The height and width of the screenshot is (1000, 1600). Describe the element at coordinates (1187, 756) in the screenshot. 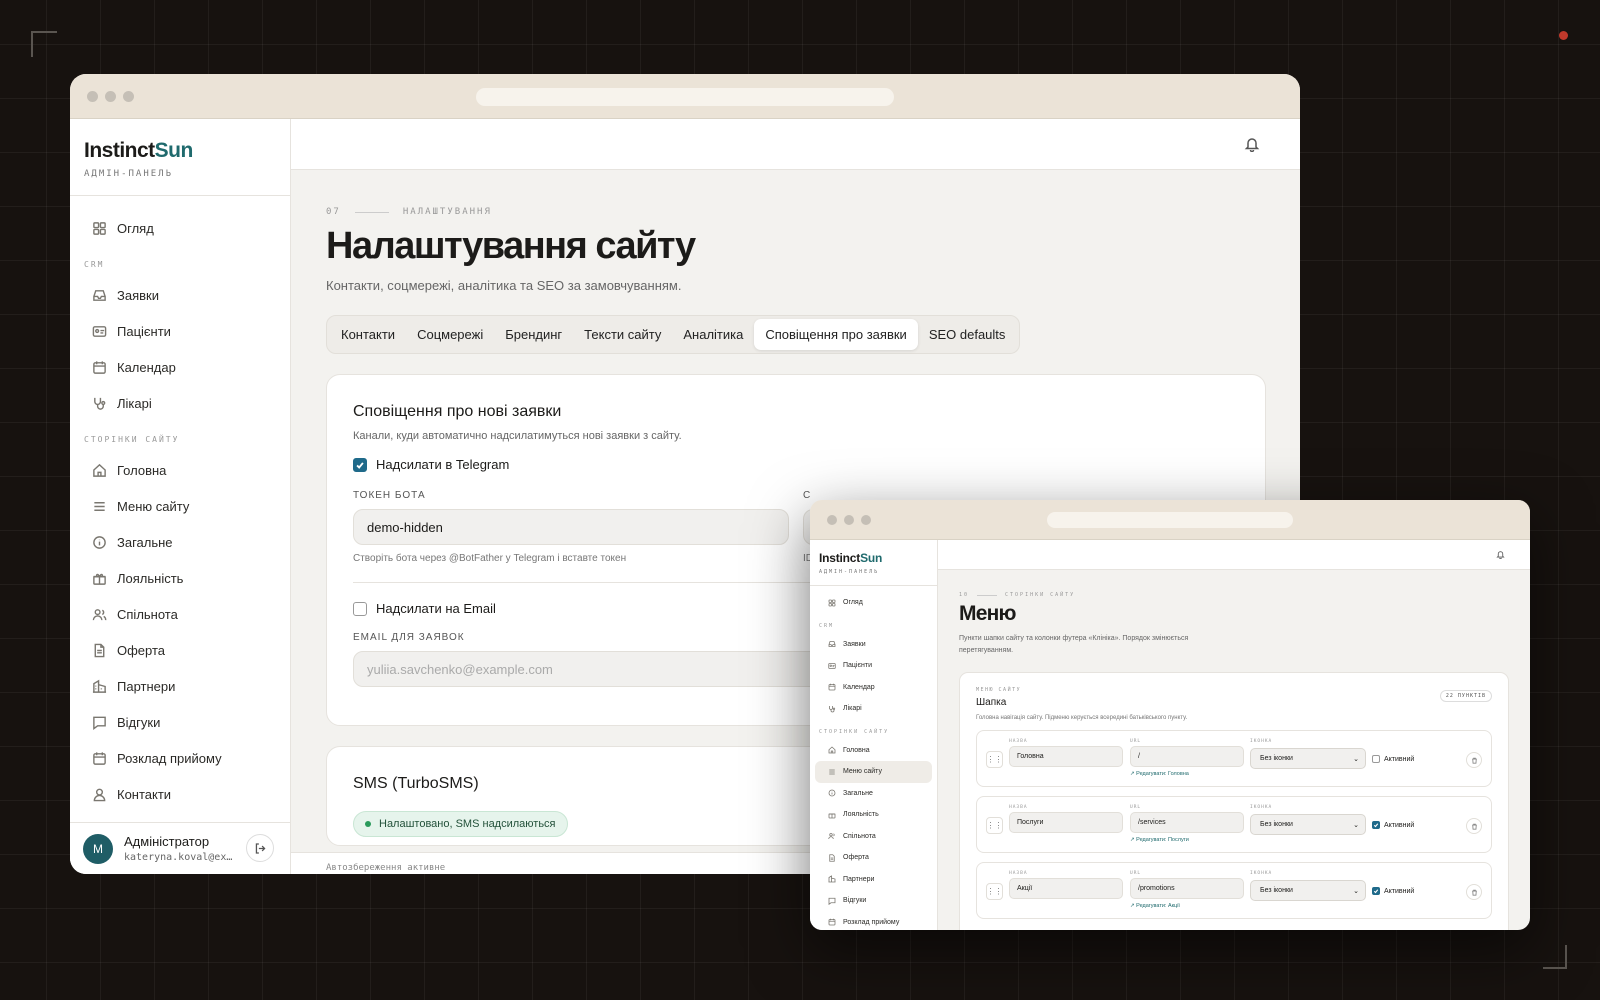

I see `menu-item-url-input: /` at that location.